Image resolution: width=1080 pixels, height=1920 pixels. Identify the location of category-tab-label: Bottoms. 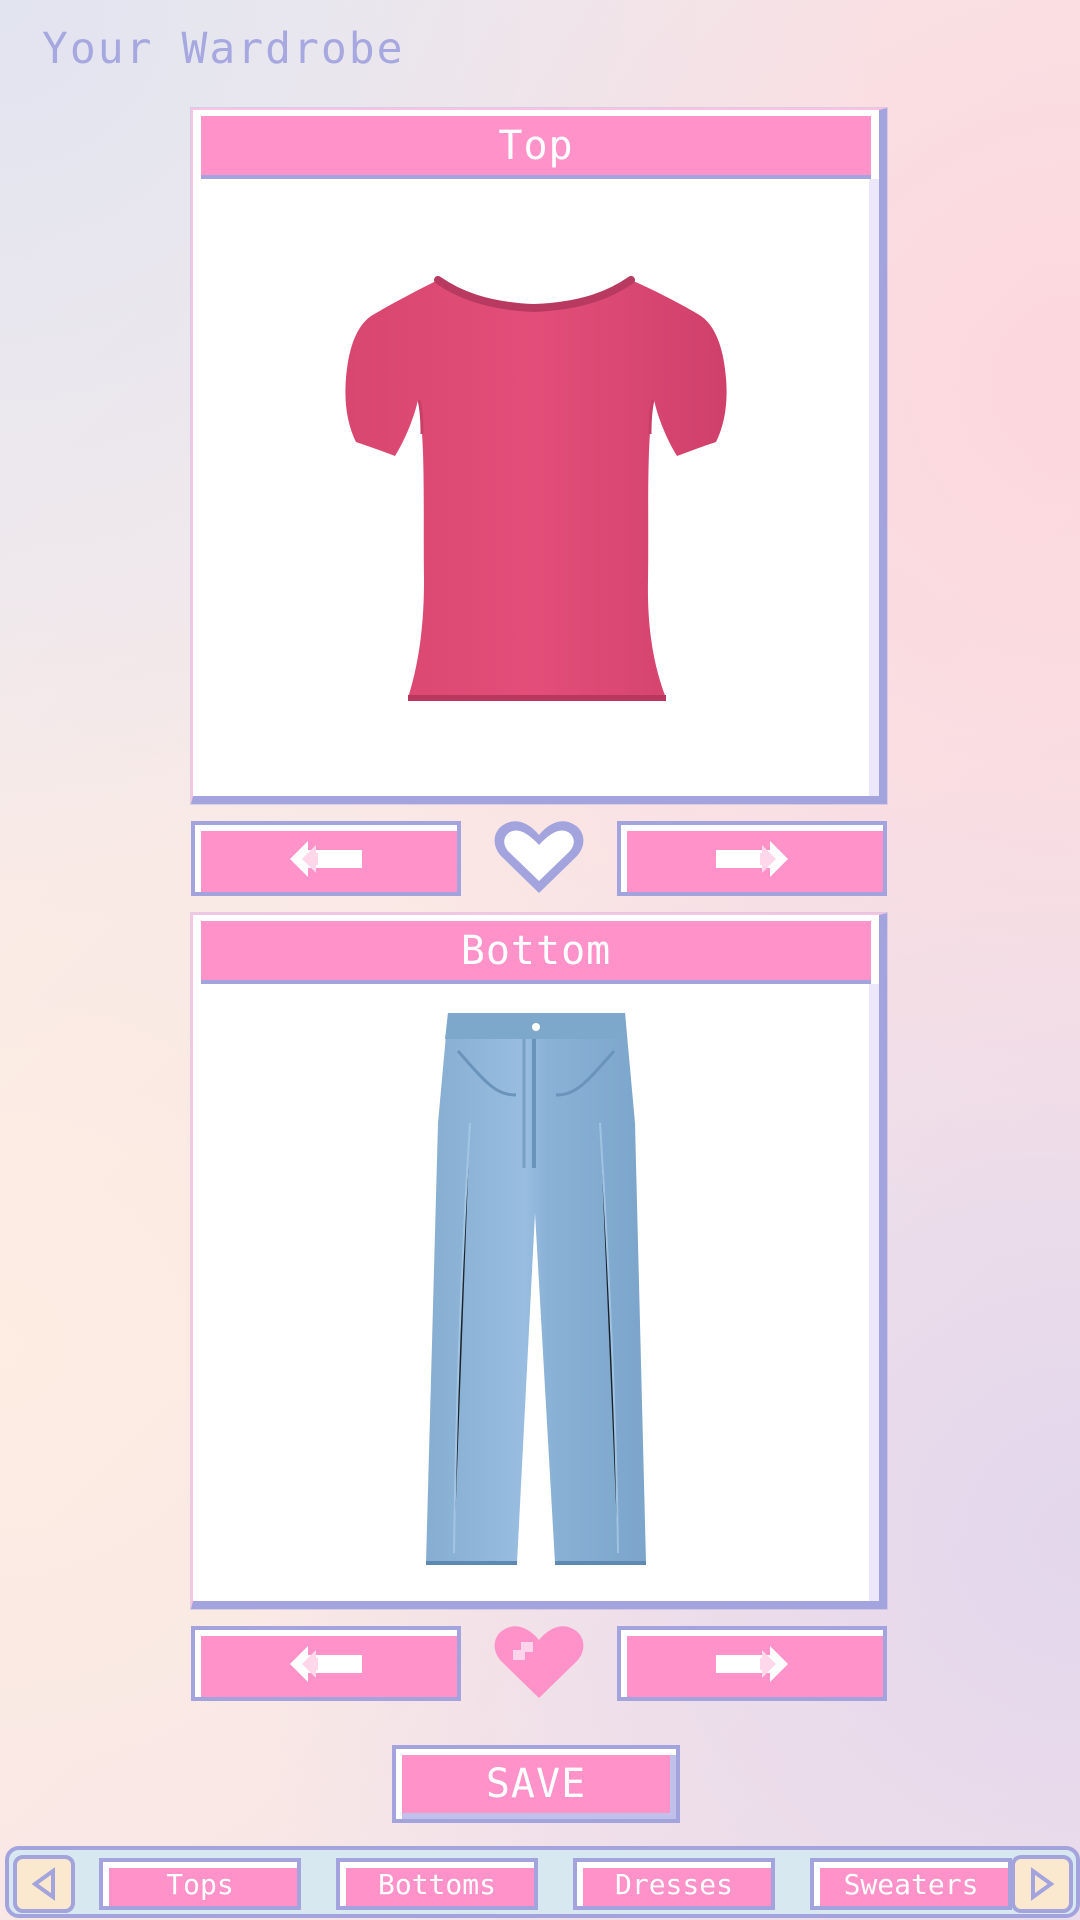
(436, 1884).